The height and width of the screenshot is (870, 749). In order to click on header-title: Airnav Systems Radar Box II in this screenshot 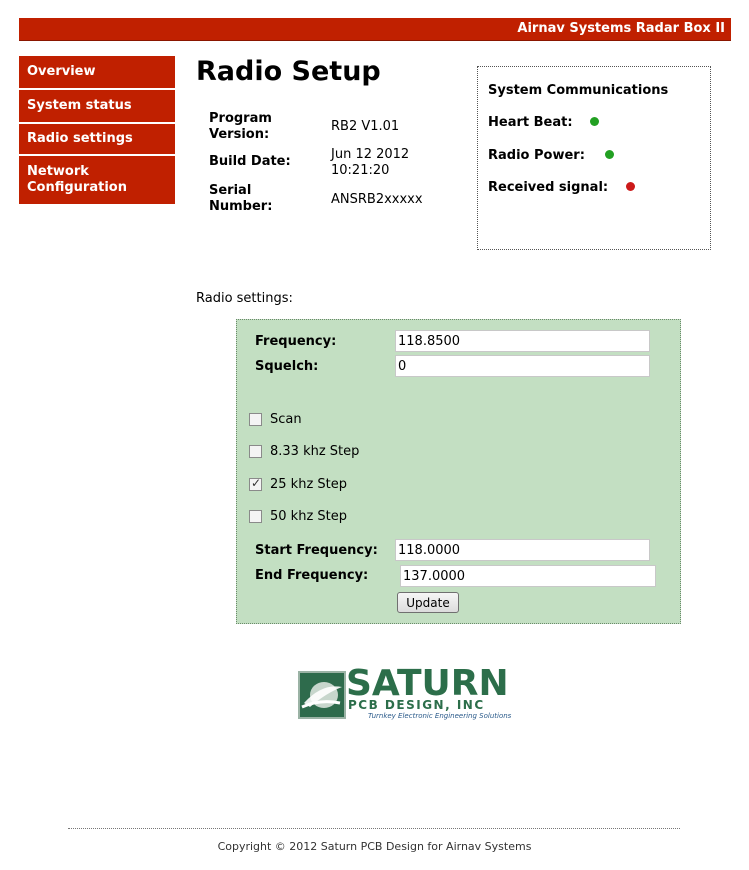, I will do `click(621, 28)`.